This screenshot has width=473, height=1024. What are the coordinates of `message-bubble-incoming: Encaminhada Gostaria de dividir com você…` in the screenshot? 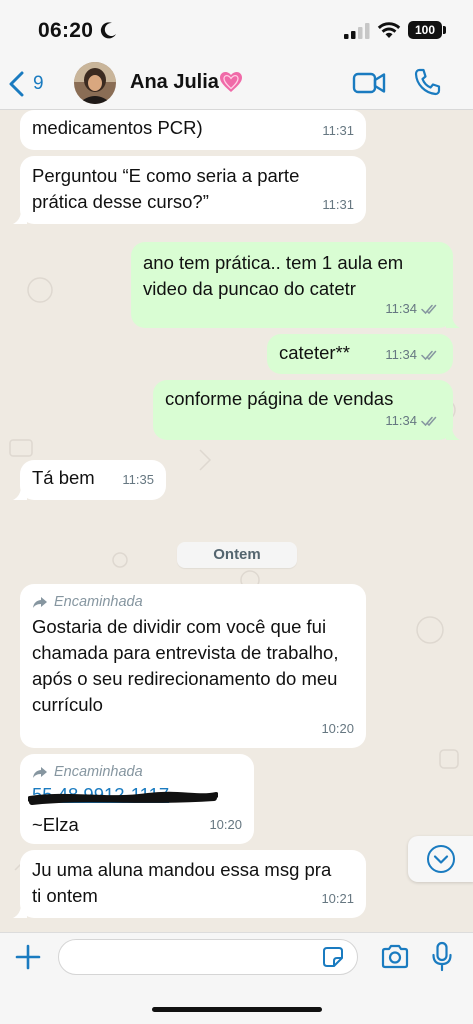 It's located at (193, 666).